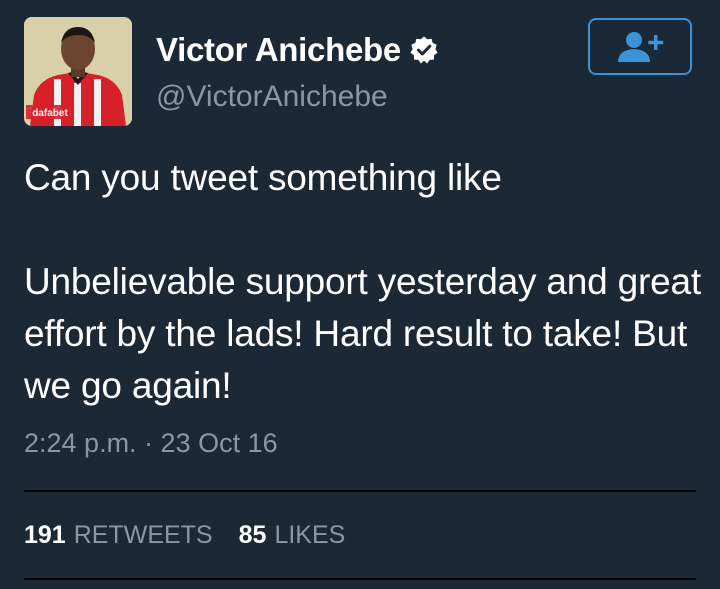 Image resolution: width=720 pixels, height=589 pixels. What do you see at coordinates (252, 535) in the screenshot?
I see `likes-count: 85` at bounding box center [252, 535].